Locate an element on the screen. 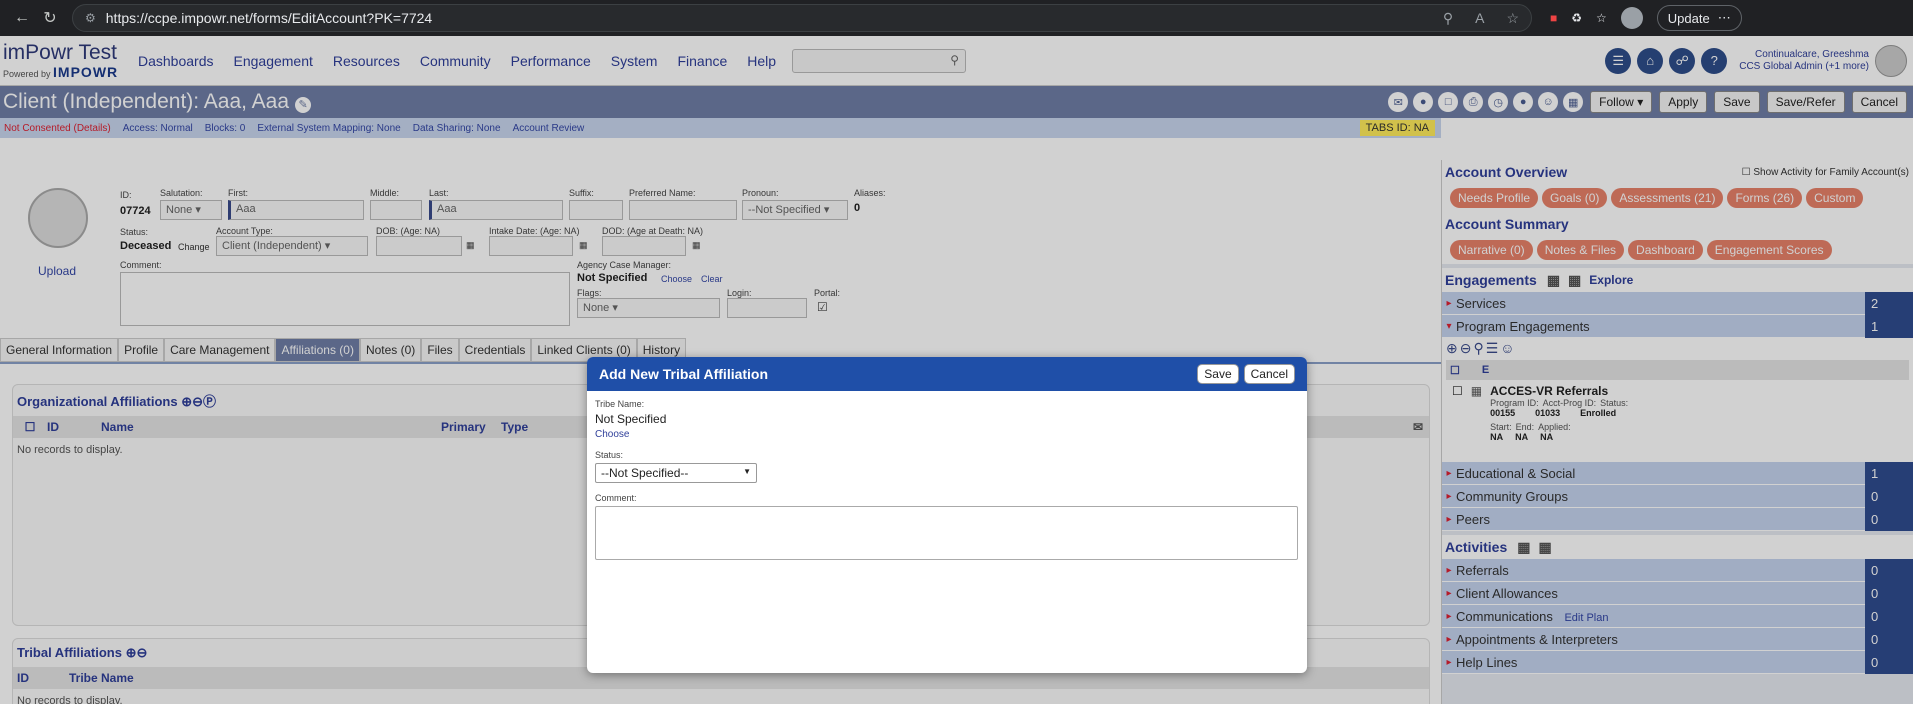 The width and height of the screenshot is (1913, 704). status-select: --Not Specified-- ▼ is located at coordinates (676, 473).